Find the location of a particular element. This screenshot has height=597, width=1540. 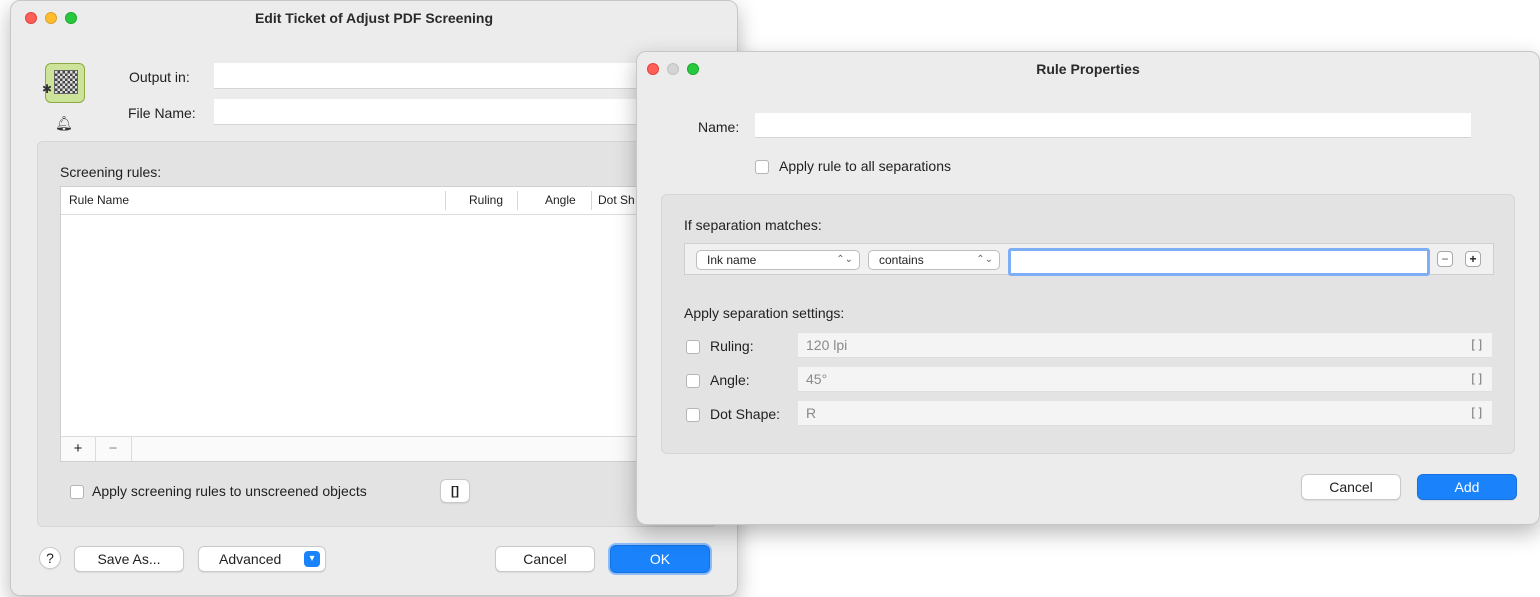

chevron-down-icon: ▾ is located at coordinates (312, 559).